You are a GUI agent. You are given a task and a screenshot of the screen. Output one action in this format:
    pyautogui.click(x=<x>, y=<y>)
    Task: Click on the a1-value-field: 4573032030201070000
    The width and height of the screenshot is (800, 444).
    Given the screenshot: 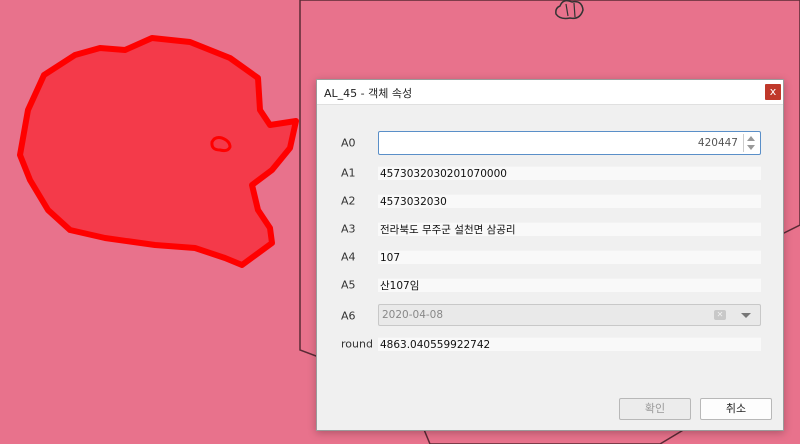 What is the action you would take?
    pyautogui.click(x=569, y=173)
    